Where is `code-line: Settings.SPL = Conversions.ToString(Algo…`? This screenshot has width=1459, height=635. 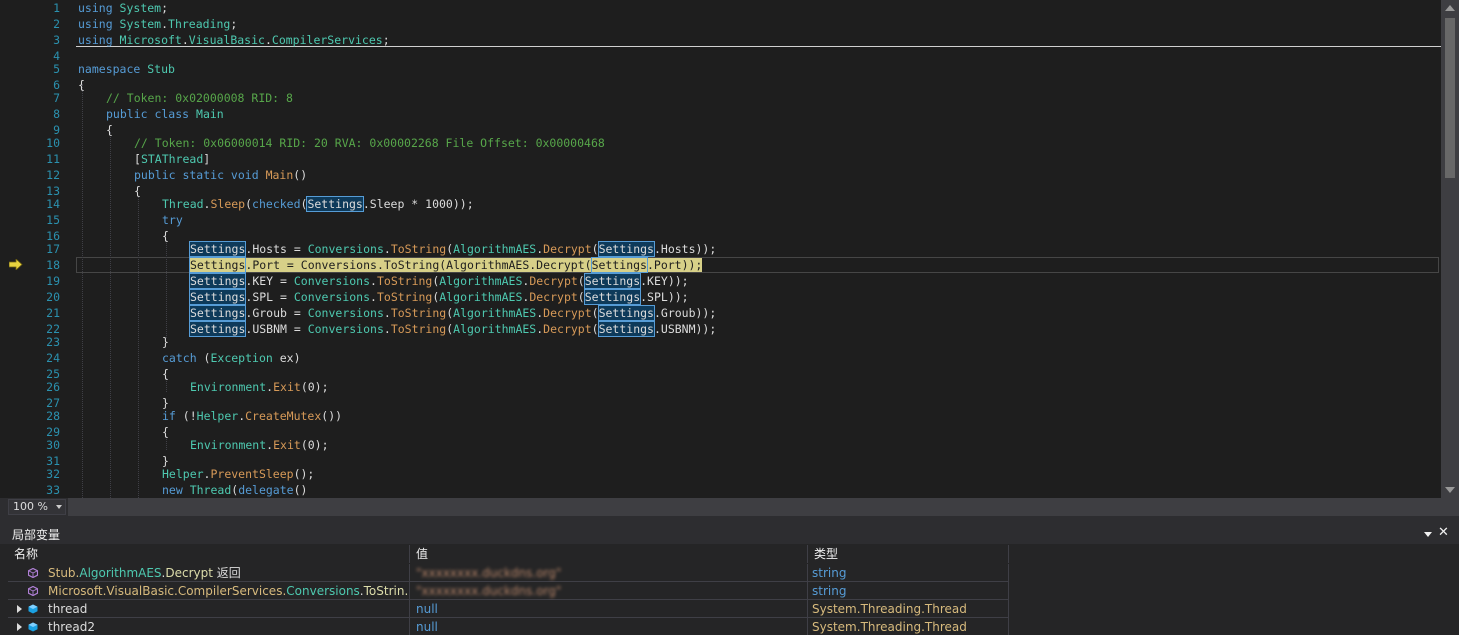
code-line: Settings.SPL = Conversions.ToString(Algo… is located at coordinates (438, 297).